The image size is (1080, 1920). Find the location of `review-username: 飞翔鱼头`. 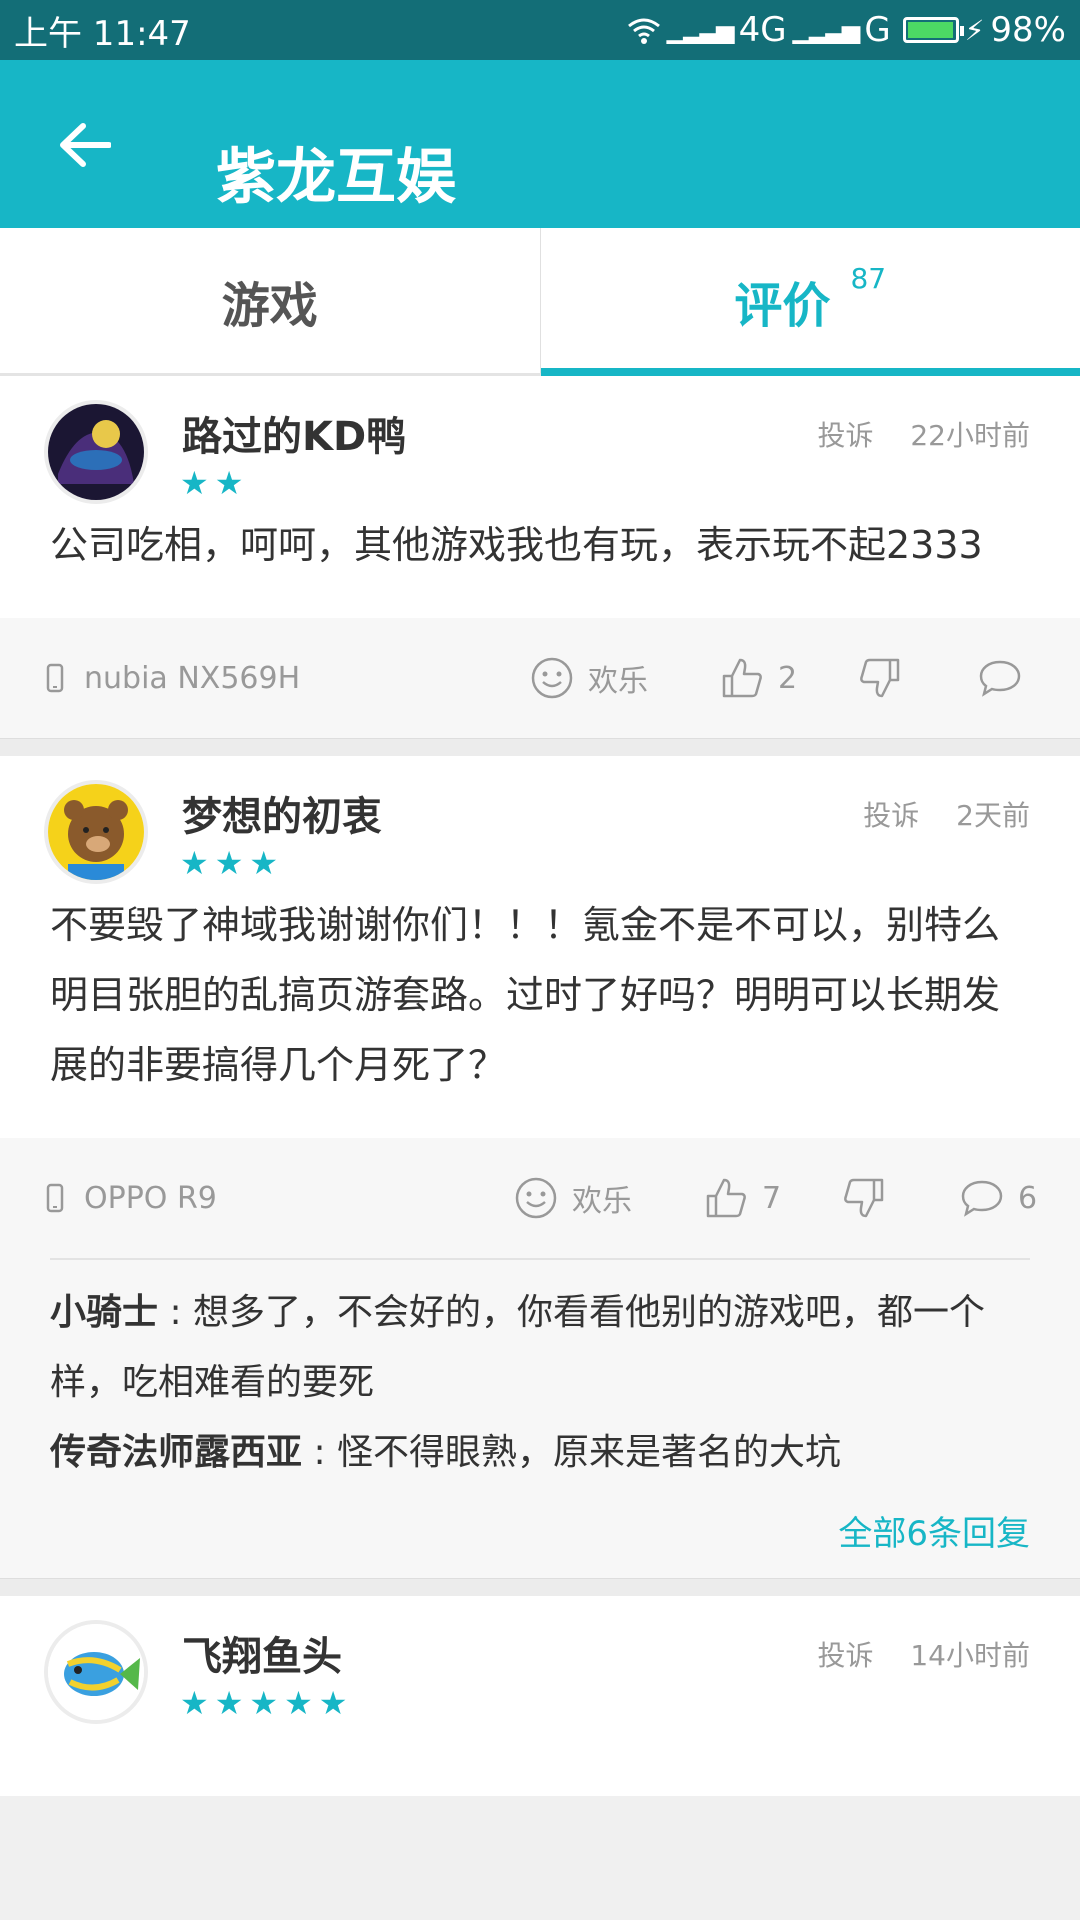

review-username: 飞翔鱼头 is located at coordinates (262, 1653).